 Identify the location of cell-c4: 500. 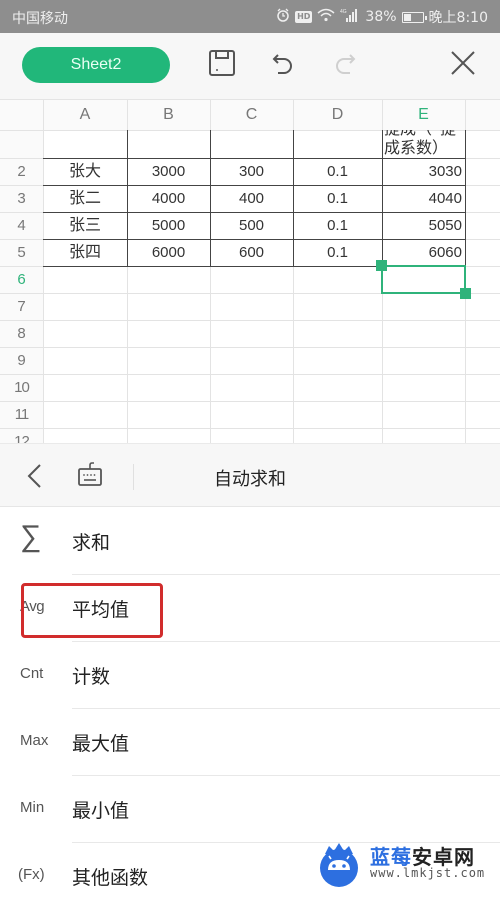
(251, 225).